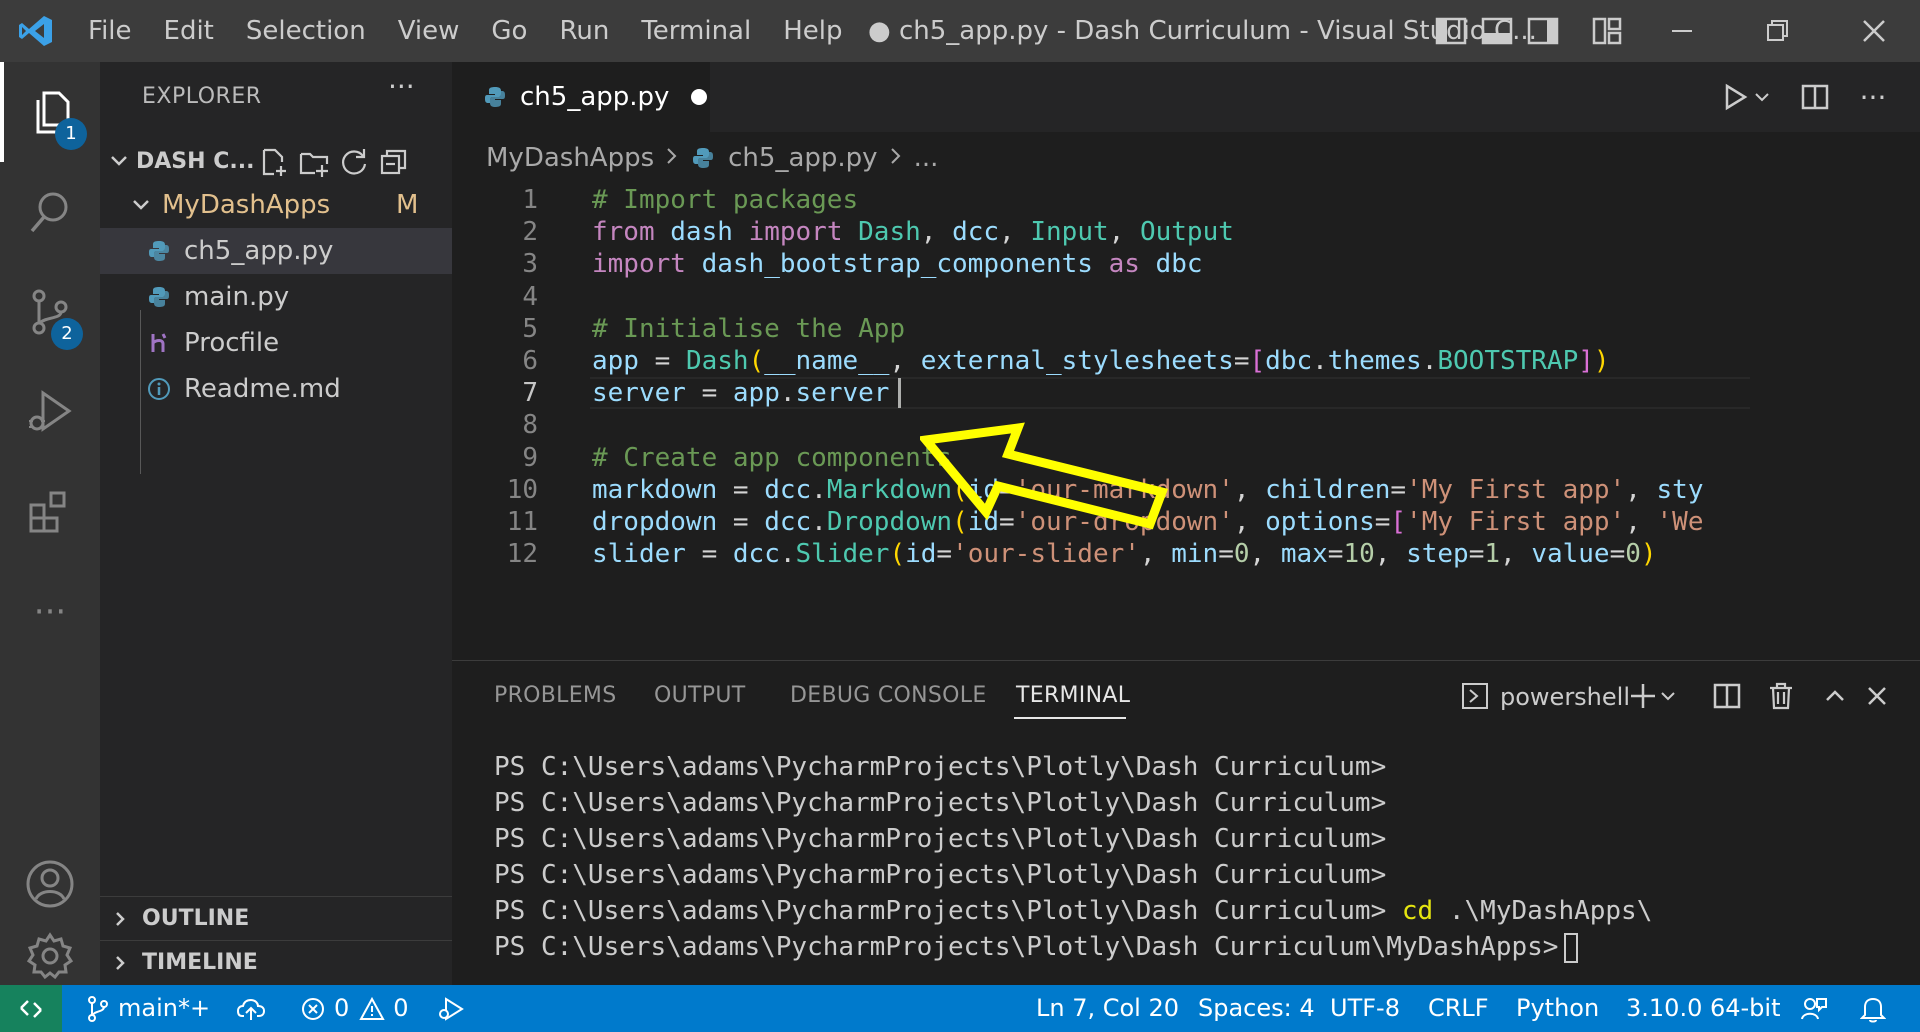  I want to click on file-ch5-app-py: ch5_app.py, so click(276, 251).